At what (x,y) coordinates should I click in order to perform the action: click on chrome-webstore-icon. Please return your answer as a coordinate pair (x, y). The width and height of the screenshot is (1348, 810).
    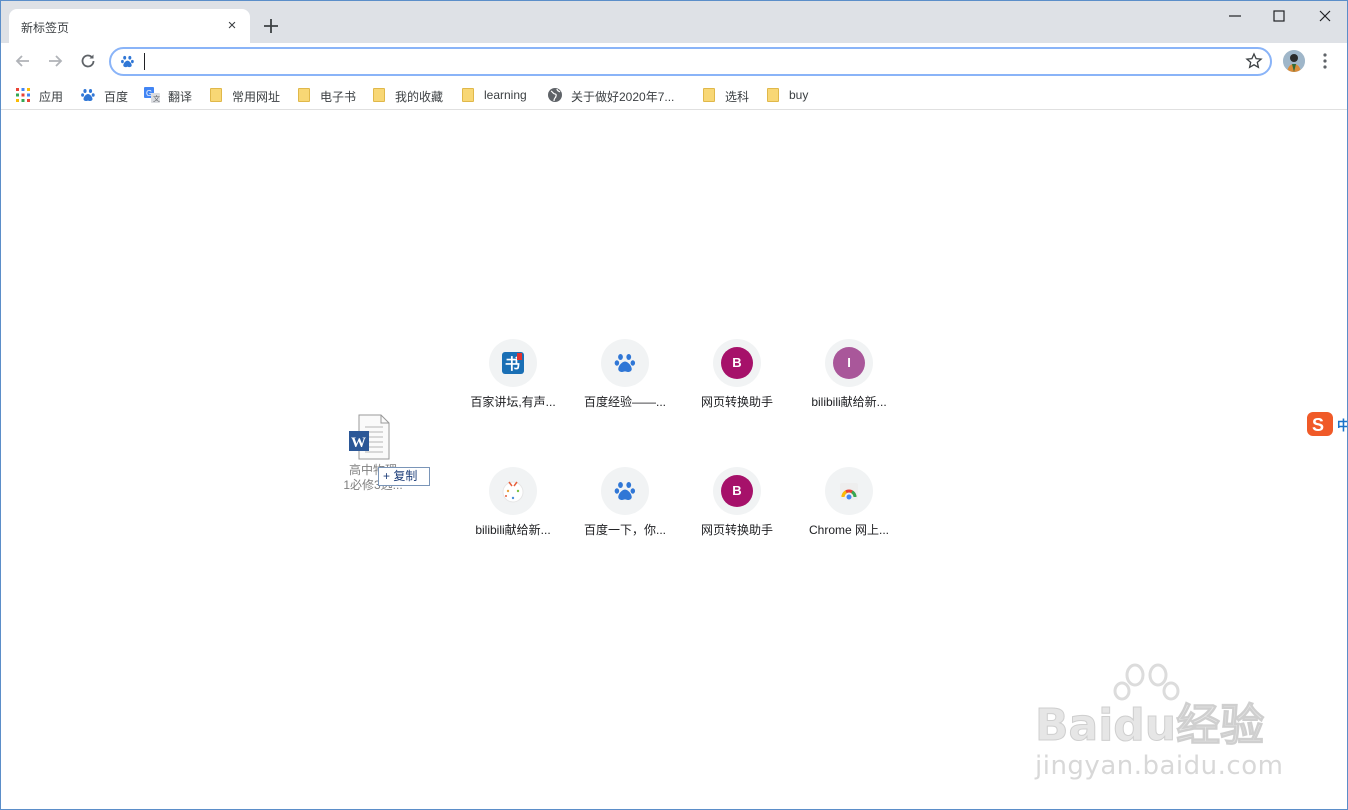
    Looking at the image, I should click on (849, 491).